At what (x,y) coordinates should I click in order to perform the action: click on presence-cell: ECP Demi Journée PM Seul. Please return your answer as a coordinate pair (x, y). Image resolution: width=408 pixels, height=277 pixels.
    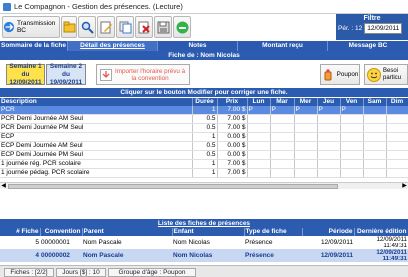
    Looking at the image, I should click on (96, 155).